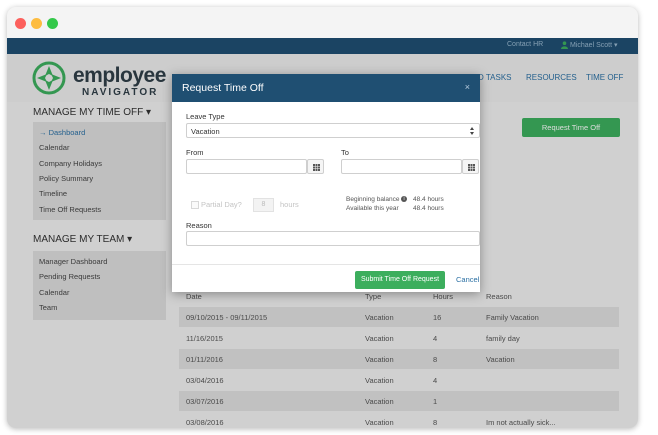 The image size is (658, 435). Describe the element at coordinates (199, 225) in the screenshot. I see `reason-label: Reason` at that location.